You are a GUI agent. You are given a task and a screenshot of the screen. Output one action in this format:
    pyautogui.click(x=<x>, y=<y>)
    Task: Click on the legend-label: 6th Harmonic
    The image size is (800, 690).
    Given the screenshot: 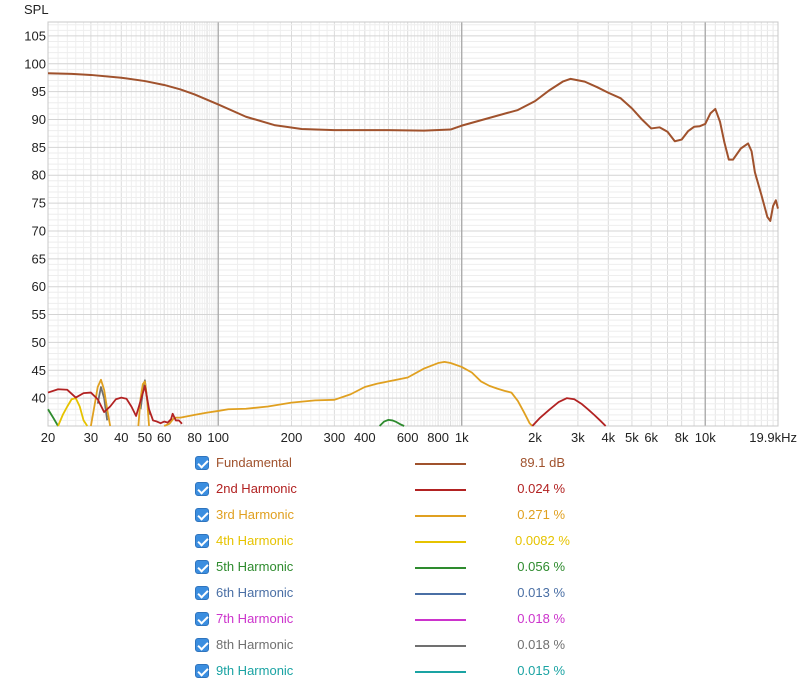 What is the action you would take?
    pyautogui.click(x=255, y=592)
    